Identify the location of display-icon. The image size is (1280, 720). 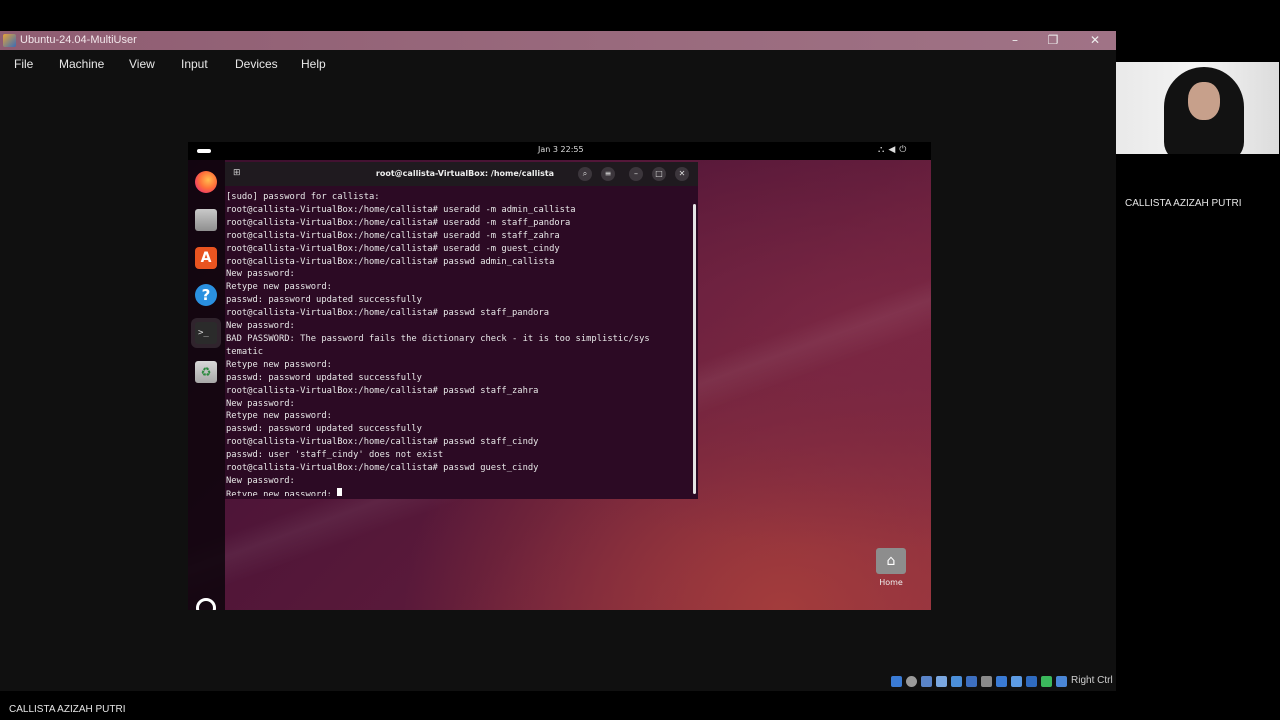
(986, 681).